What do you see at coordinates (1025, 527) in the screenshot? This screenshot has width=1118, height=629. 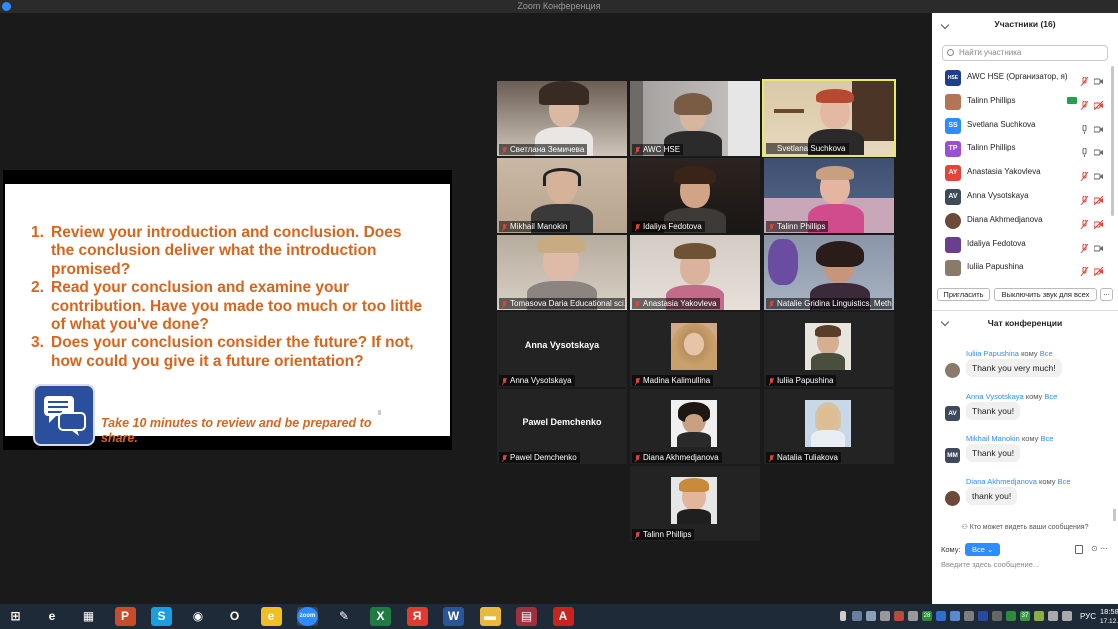 I see `who-can-see-link: ⚇ Кто может видеть ваши сообщения?` at bounding box center [1025, 527].